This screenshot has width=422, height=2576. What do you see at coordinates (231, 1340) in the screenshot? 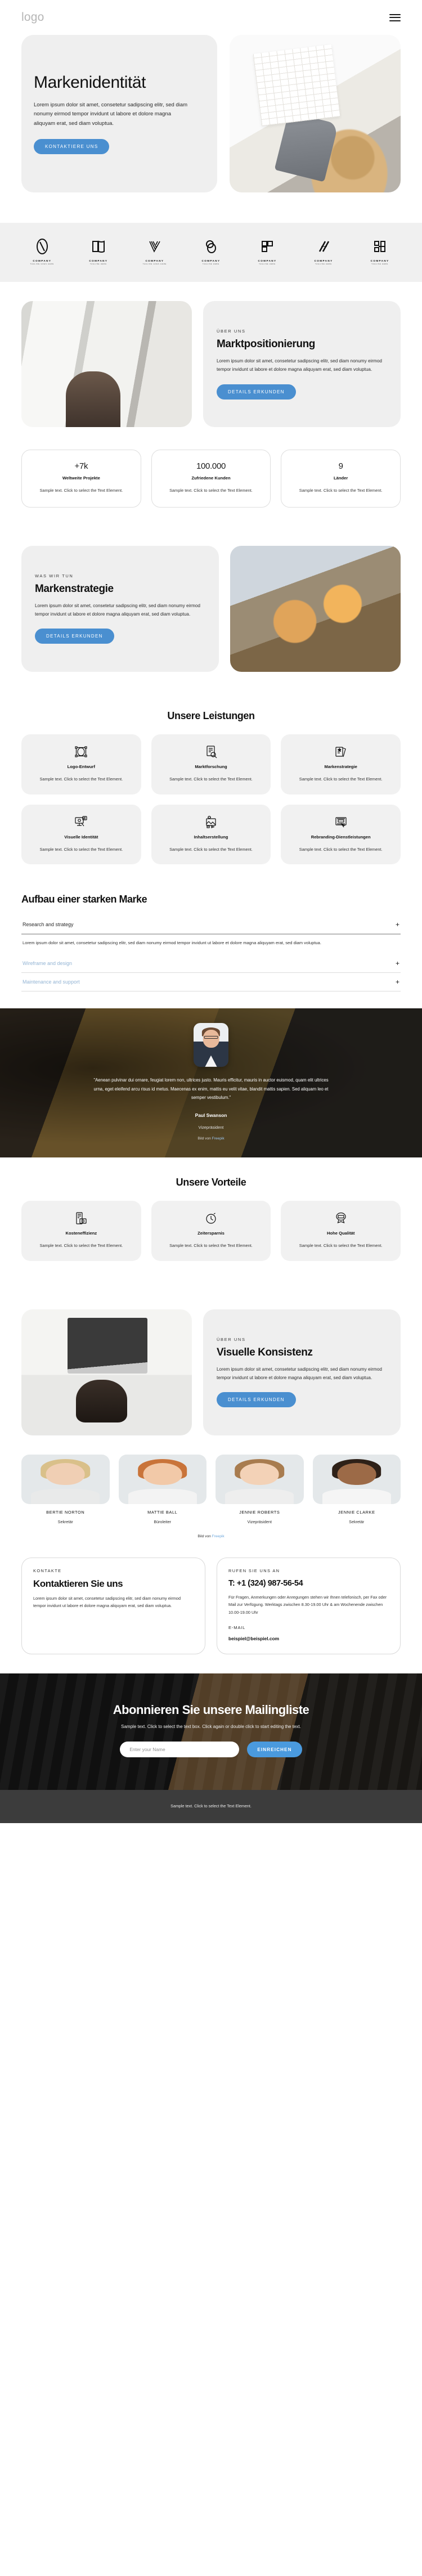
I see `consistency-eyebrow: ÜBER UNS` at bounding box center [231, 1340].